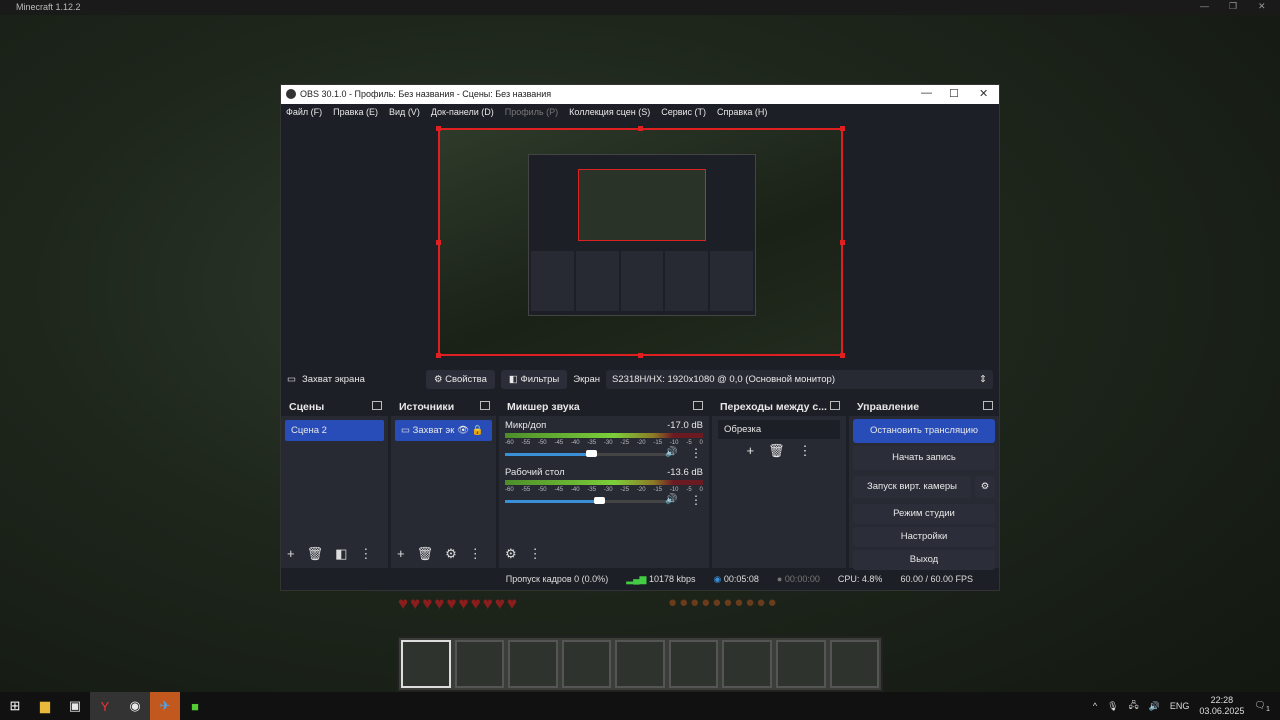 This screenshot has width=1280, height=720. What do you see at coordinates (355, 114) in the screenshot?
I see `menu-edit: Правка (E)` at bounding box center [355, 114].